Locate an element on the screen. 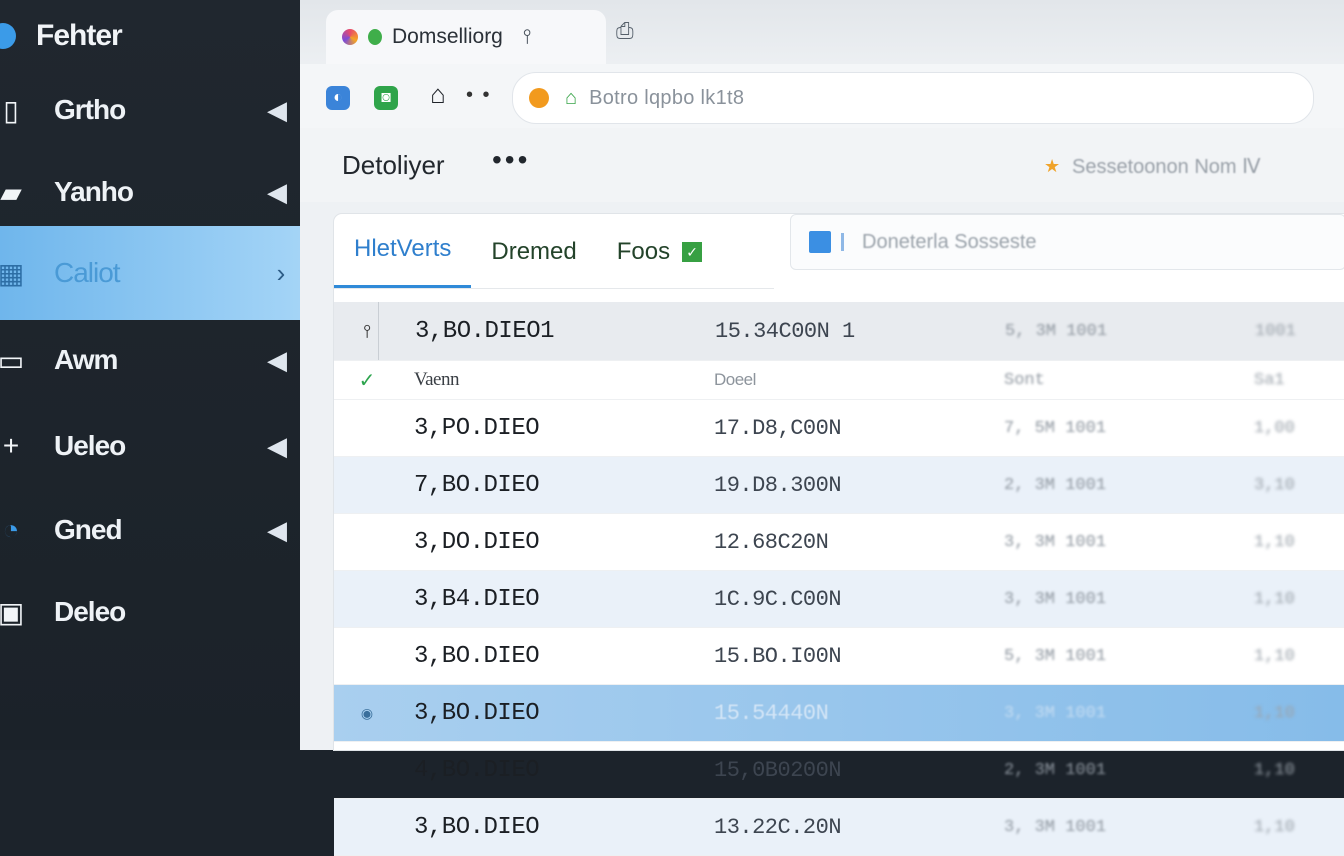 The height and width of the screenshot is (856, 1344). lock-icon: ▣ is located at coordinates (12, 612).